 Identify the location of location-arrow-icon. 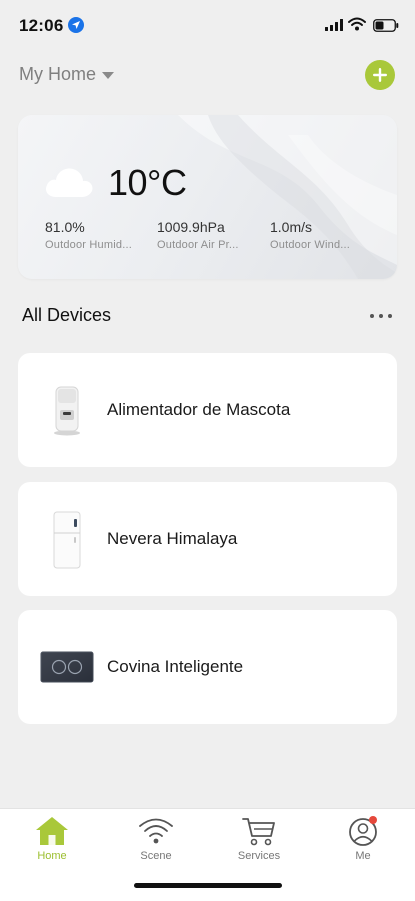
(76, 25).